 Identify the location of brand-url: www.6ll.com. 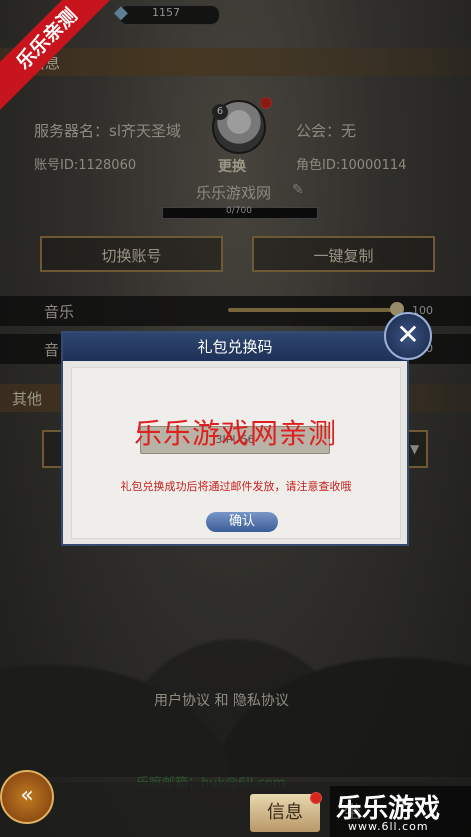
(388, 826).